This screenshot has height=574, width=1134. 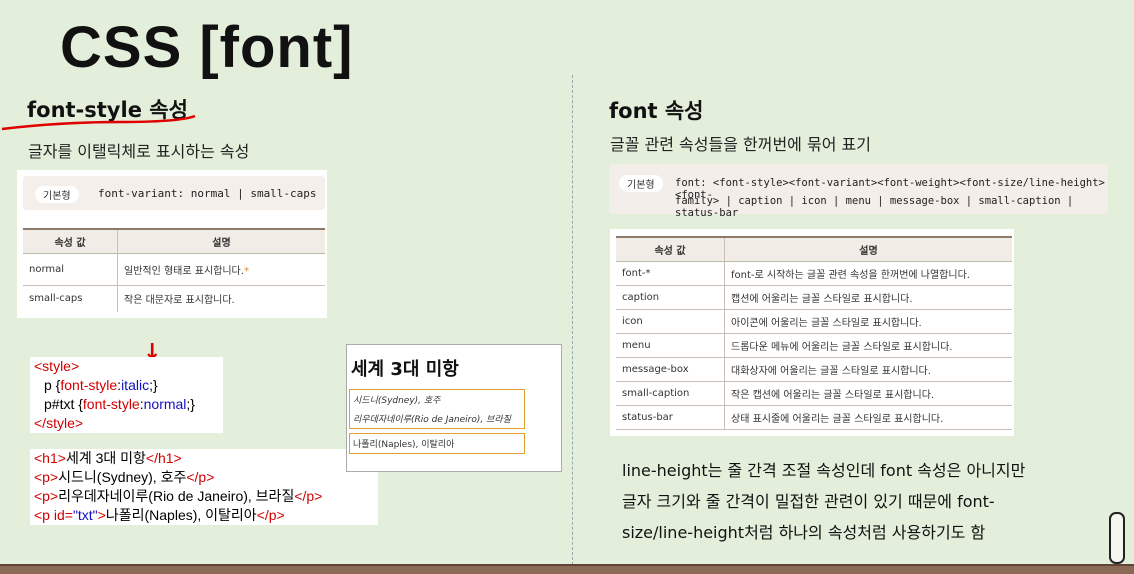 What do you see at coordinates (85, 515) in the screenshot?
I see `code-attr-value: "txt"` at bounding box center [85, 515].